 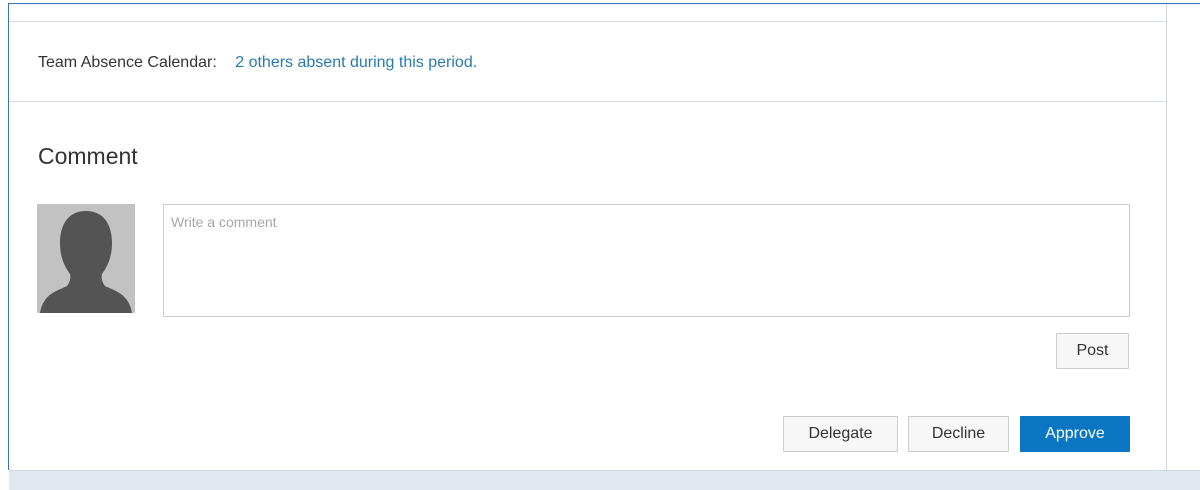 What do you see at coordinates (958, 434) in the screenshot?
I see `decline-button: Decline` at bounding box center [958, 434].